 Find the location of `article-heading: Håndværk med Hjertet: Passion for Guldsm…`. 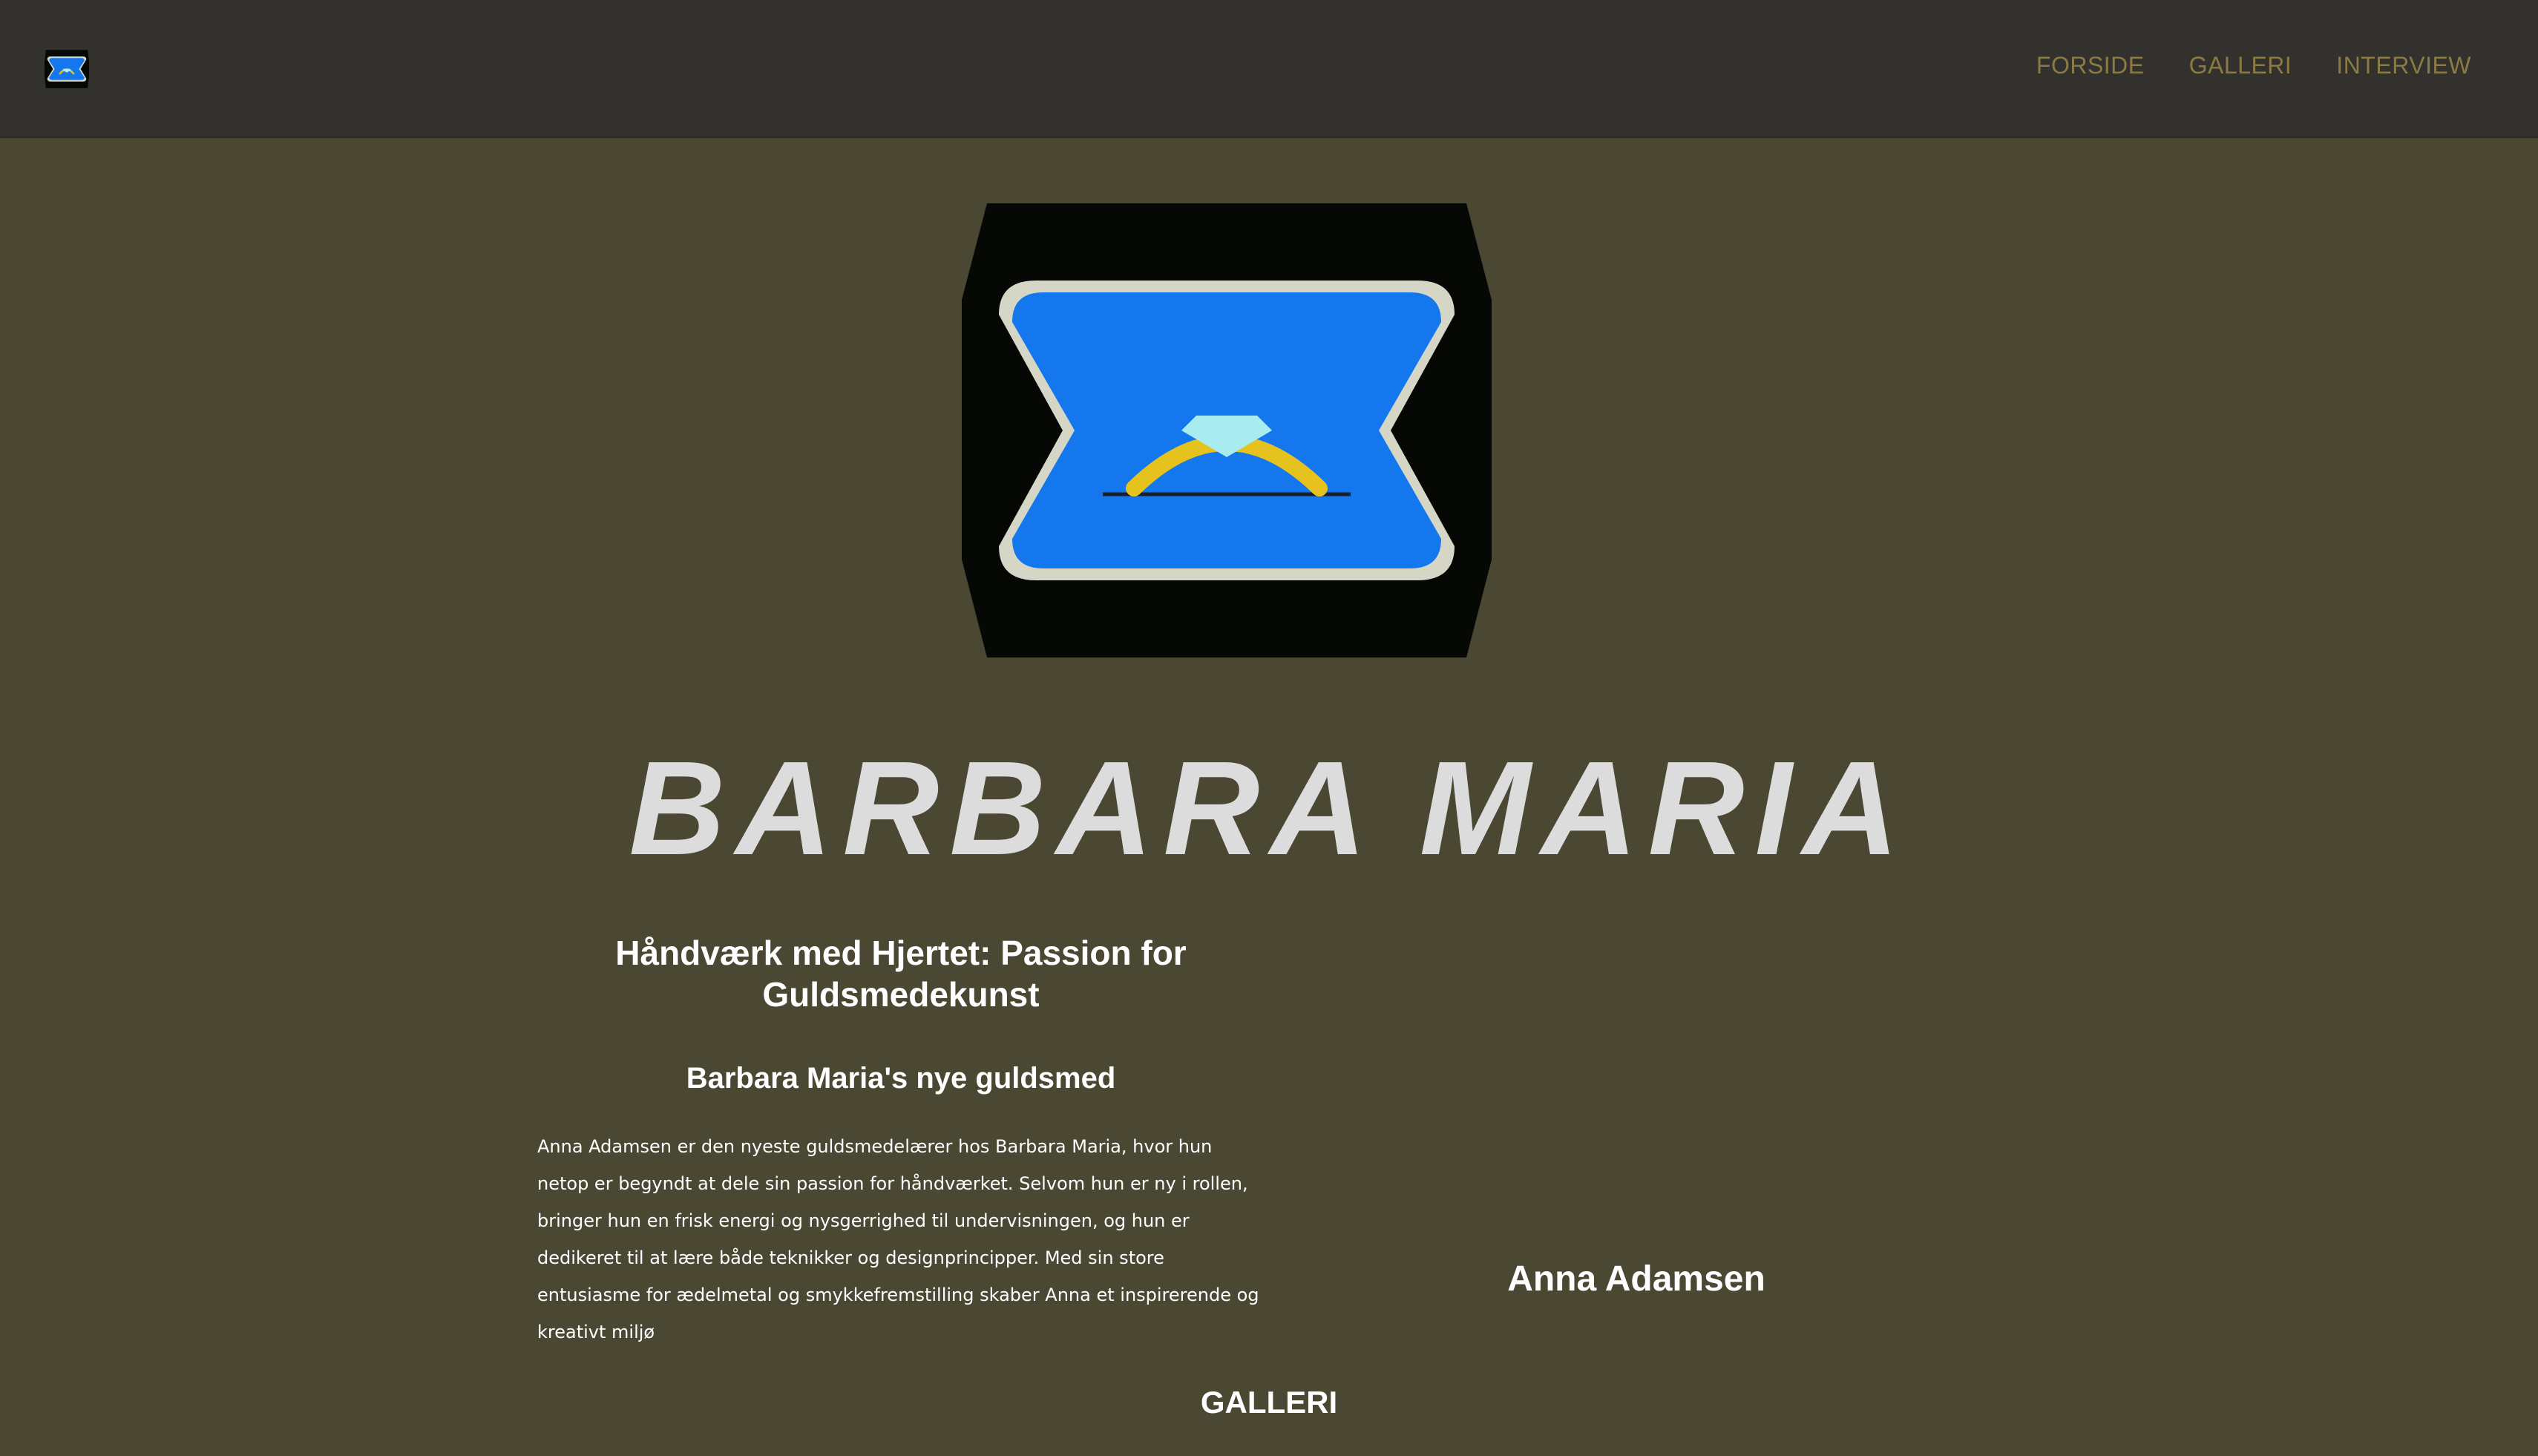

article-heading: Håndværk med Hjertet: Passion for Guldsm… is located at coordinates (901, 974).